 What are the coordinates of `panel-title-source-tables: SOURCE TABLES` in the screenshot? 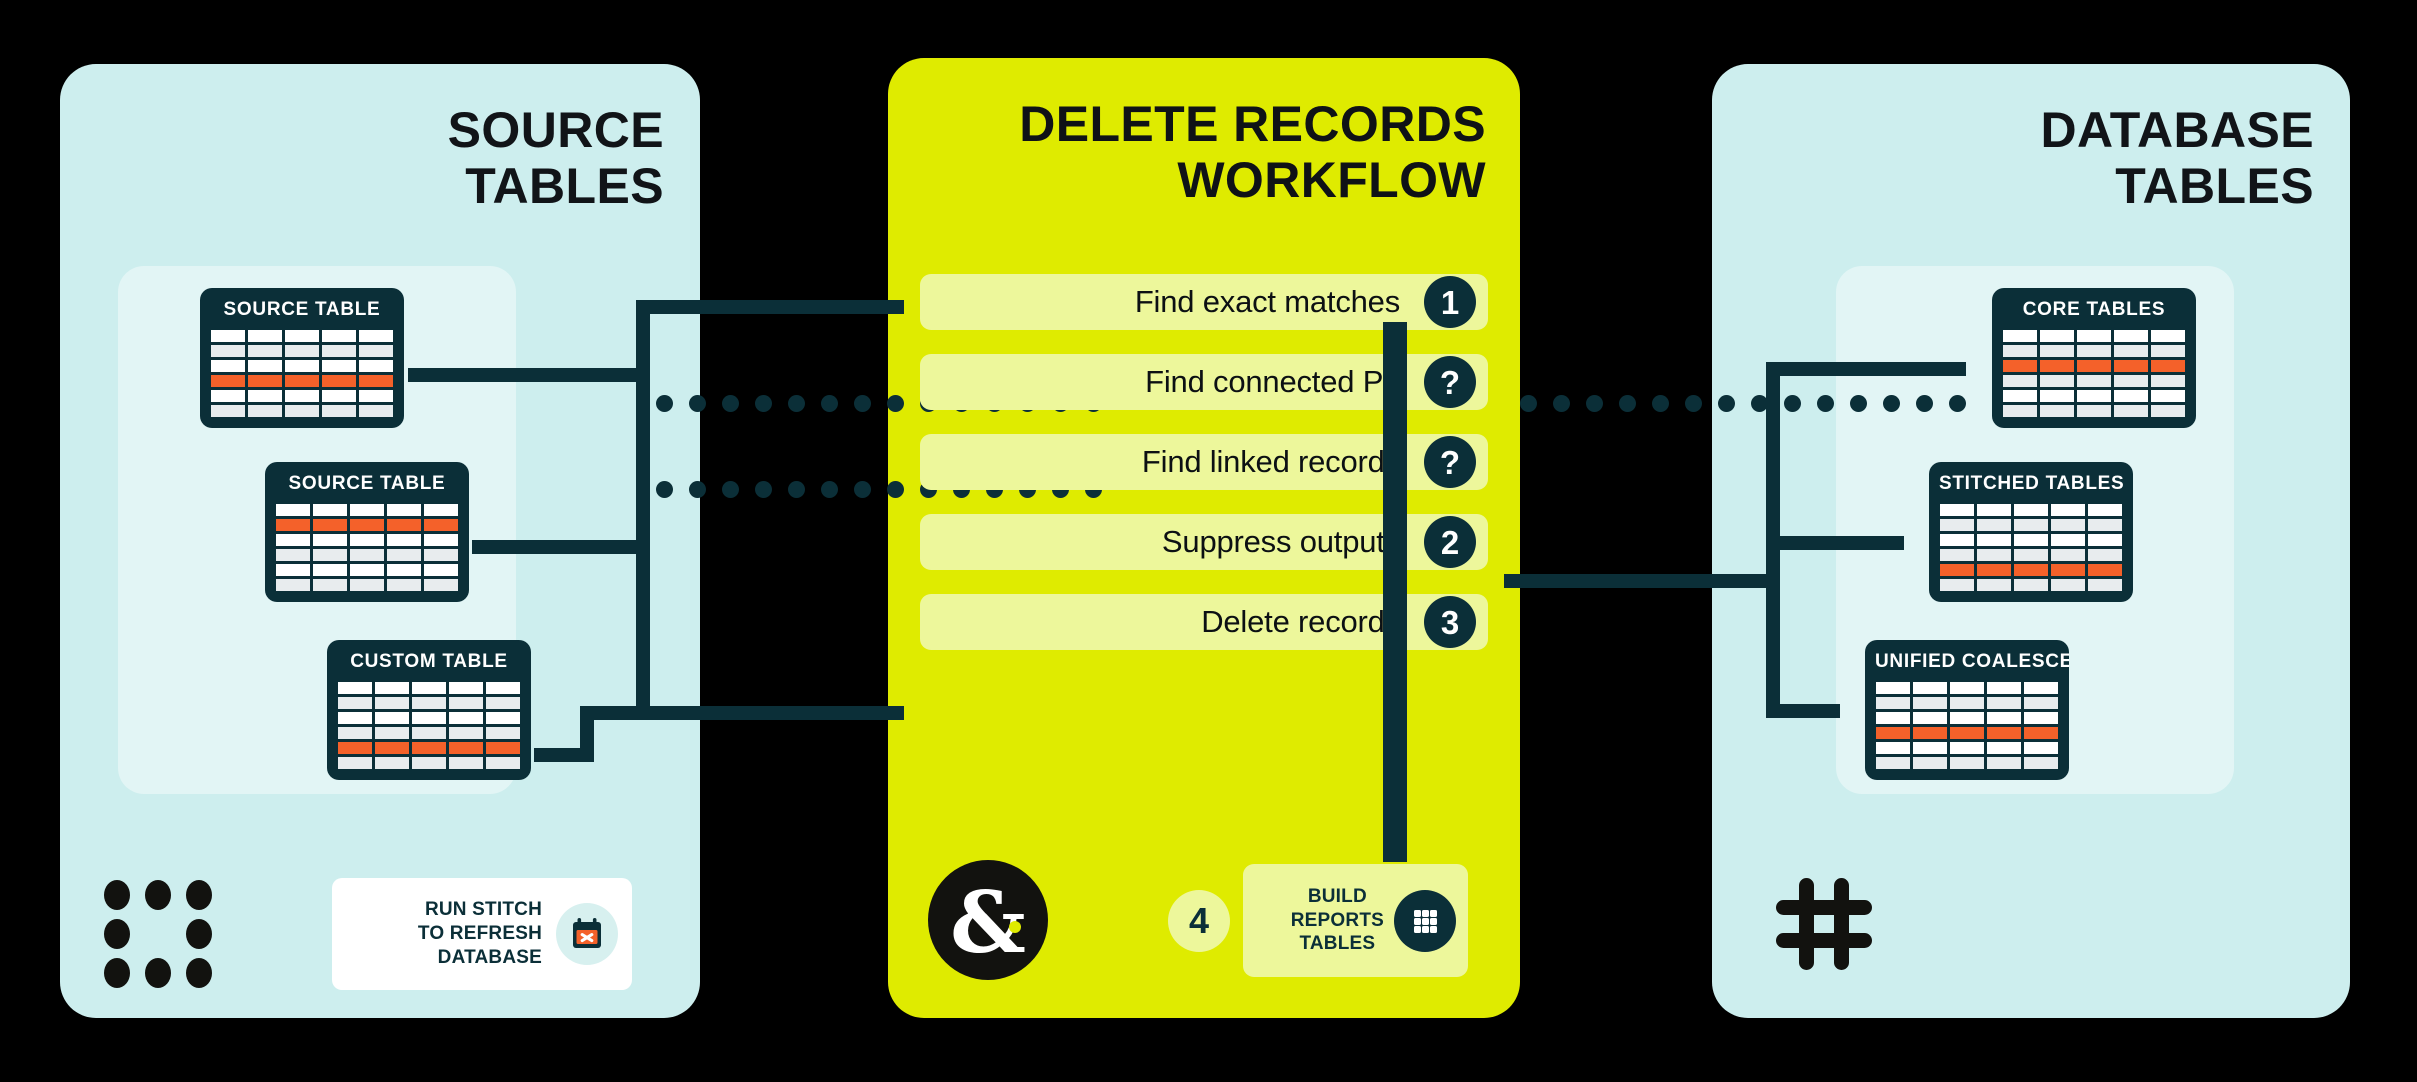 It's located at (555, 158).